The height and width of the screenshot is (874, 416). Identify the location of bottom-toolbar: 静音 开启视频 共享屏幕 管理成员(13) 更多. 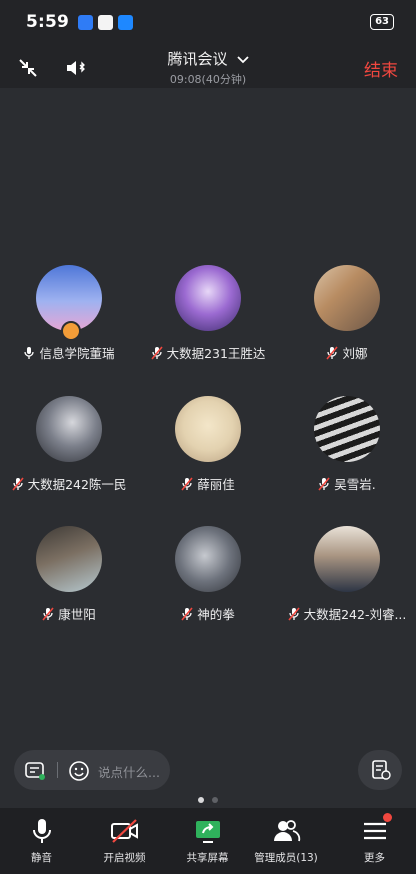
(208, 841).